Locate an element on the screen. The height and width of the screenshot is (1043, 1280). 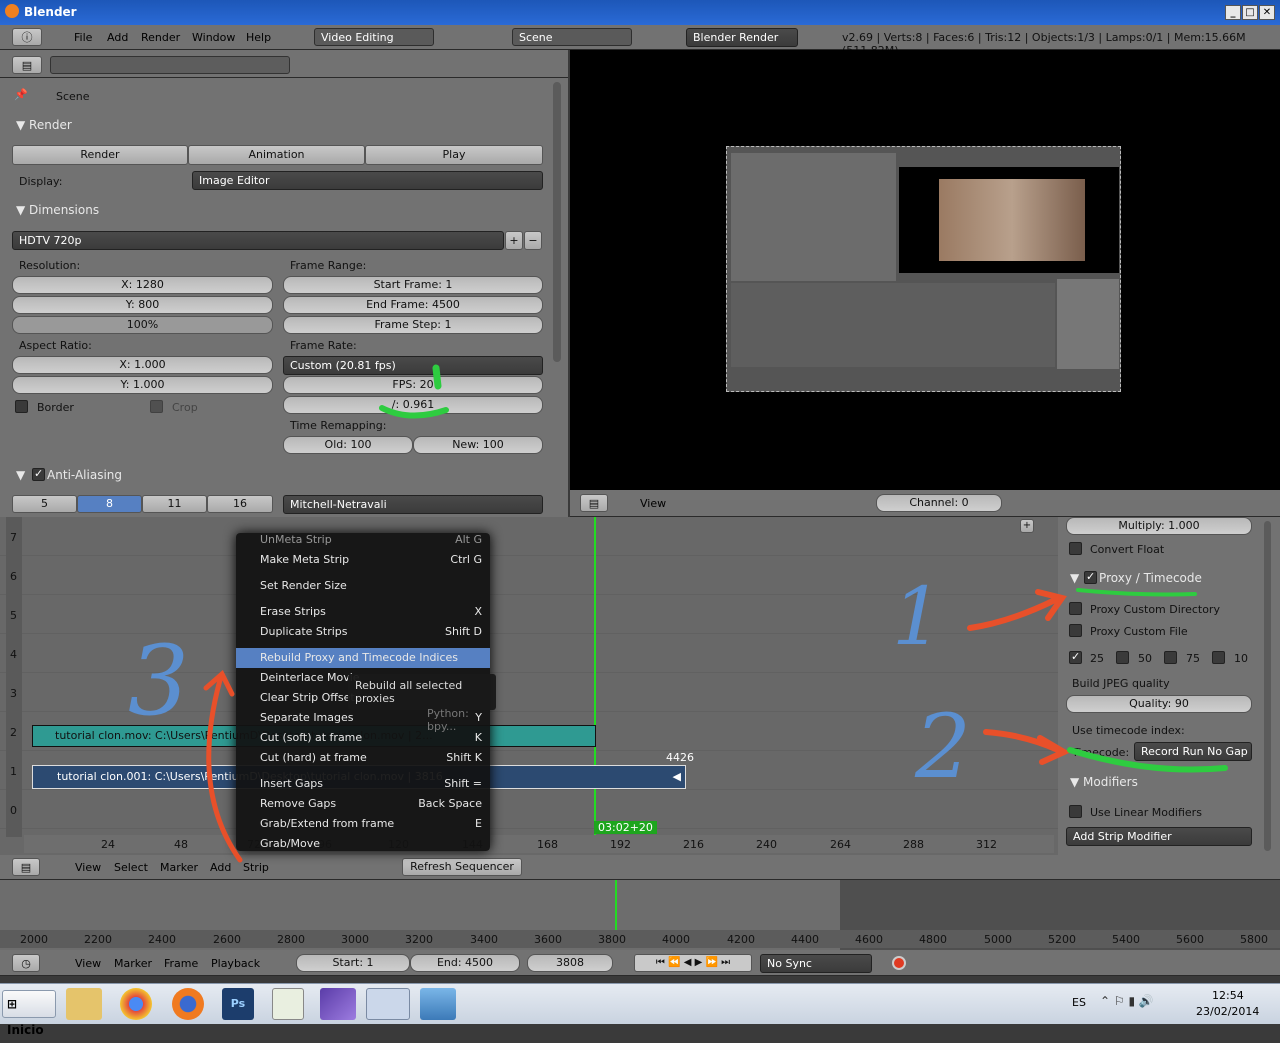
preview-view-menu: View is located at coordinates (653, 503).